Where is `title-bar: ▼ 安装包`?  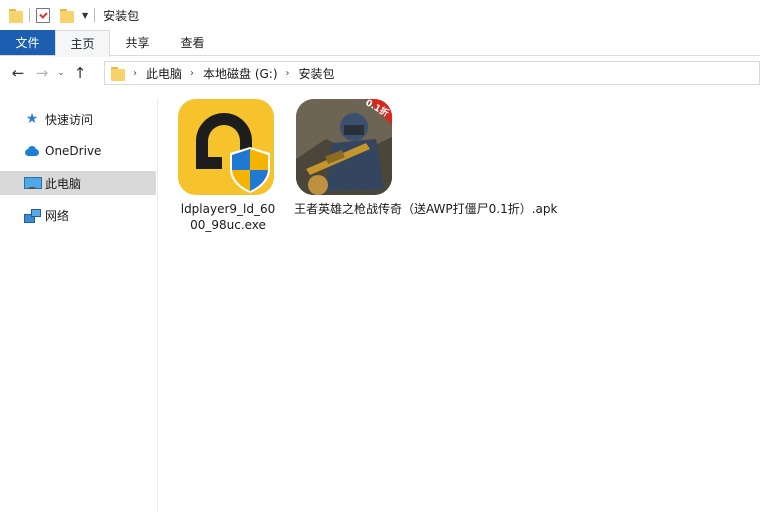
title-bar: ▼ 安装包 is located at coordinates (380, 15).